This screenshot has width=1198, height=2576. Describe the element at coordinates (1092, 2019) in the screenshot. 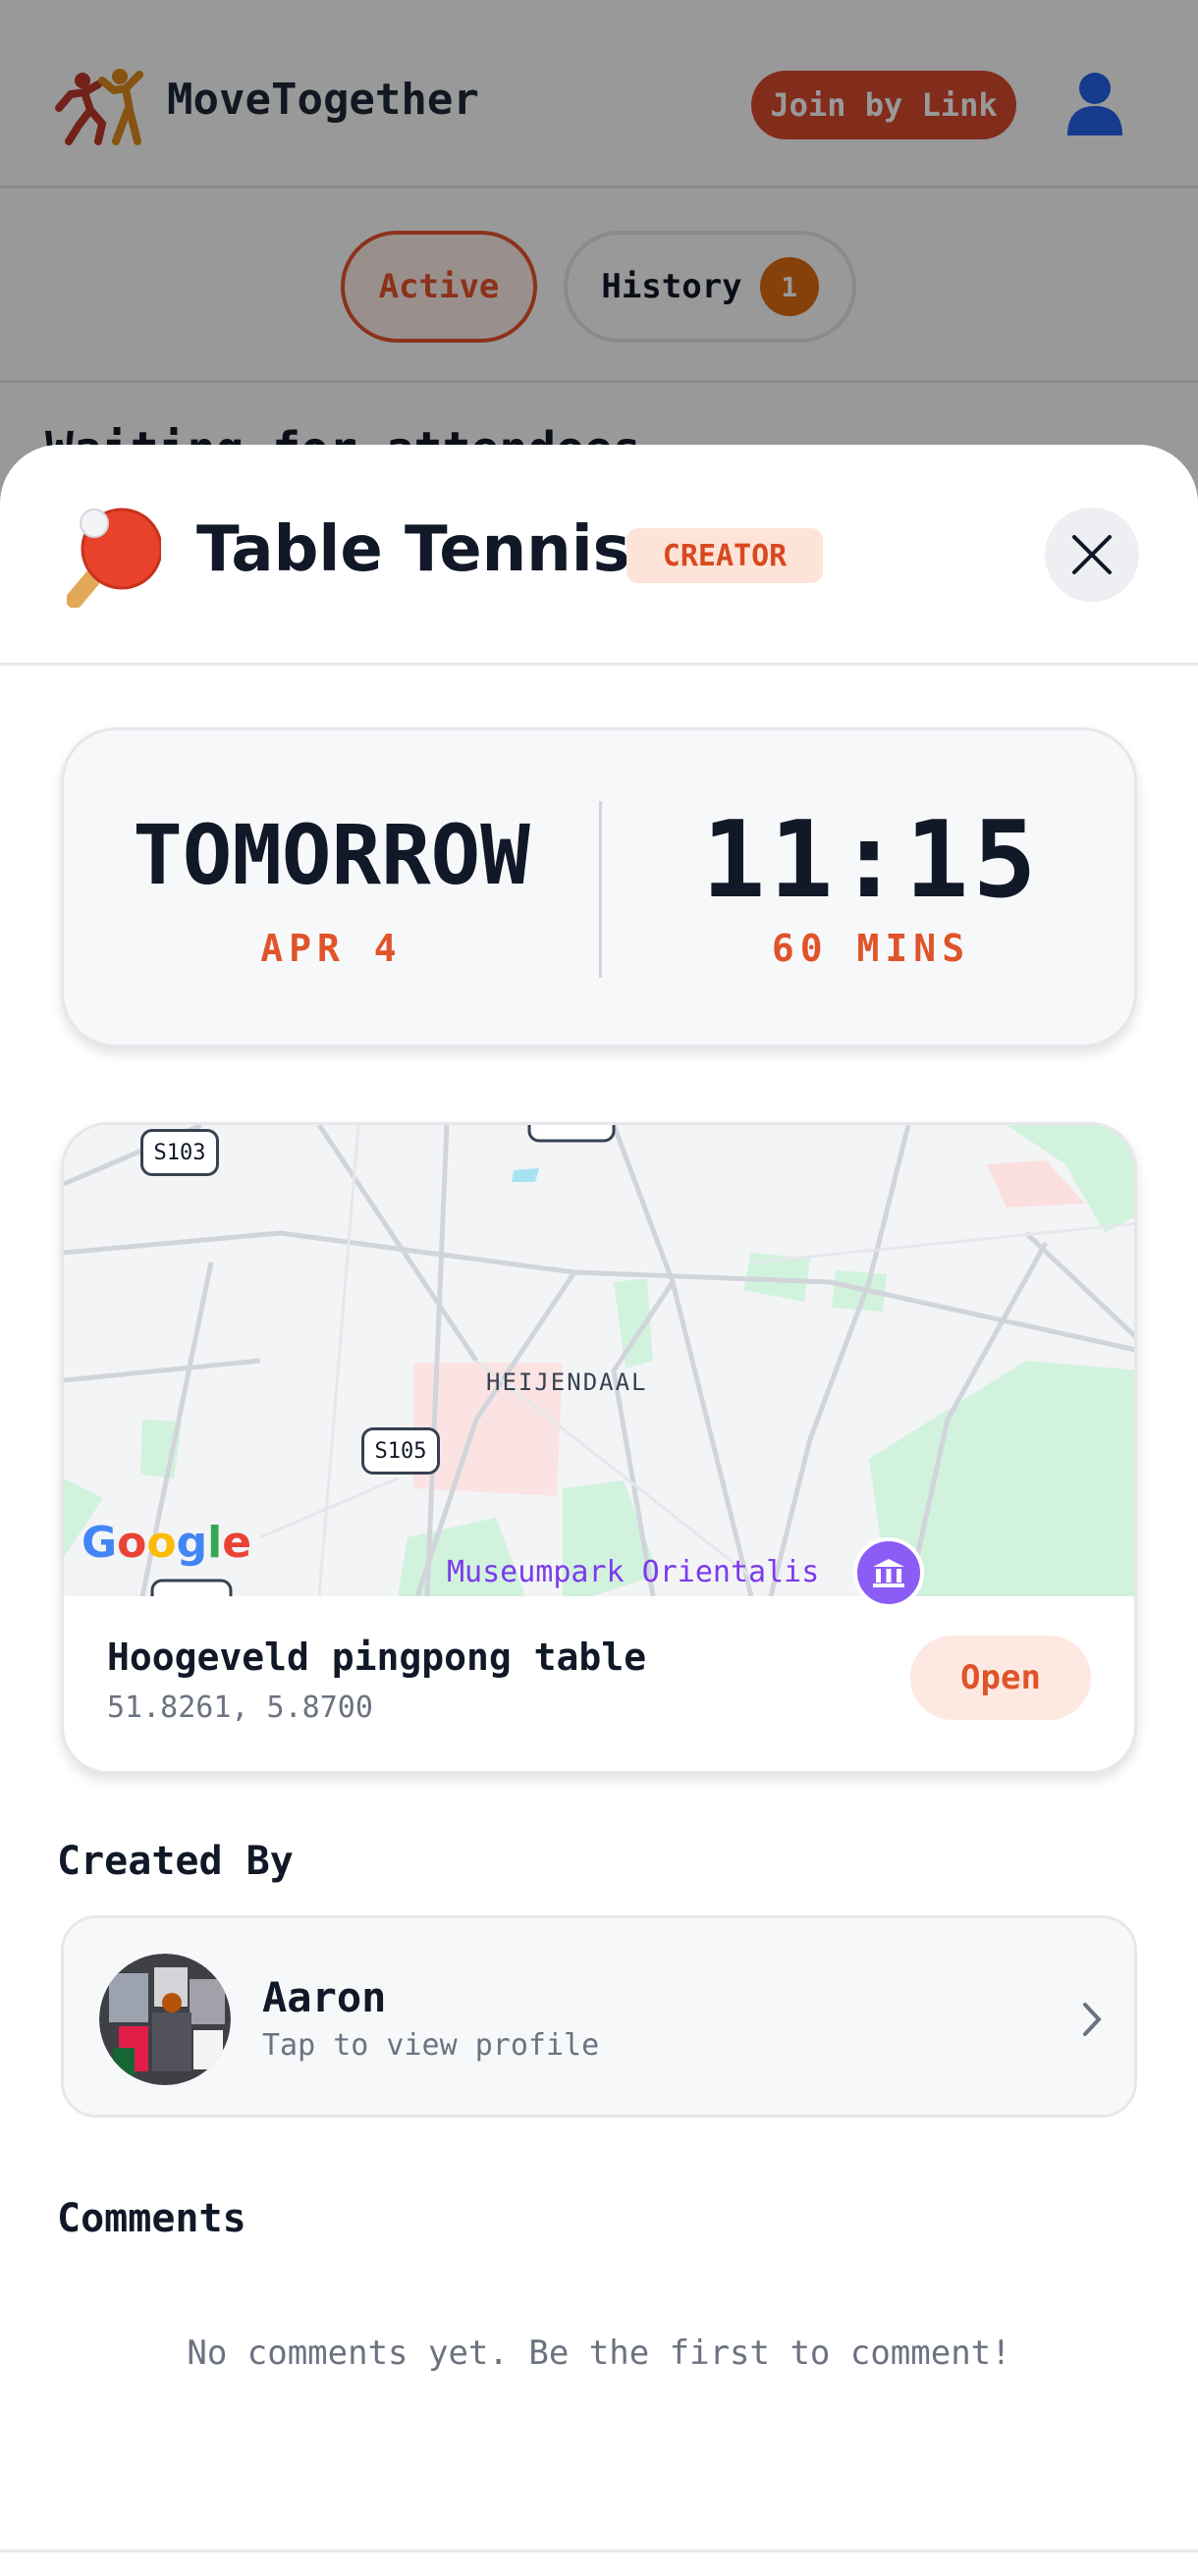

I see `chevron-right-icon` at that location.